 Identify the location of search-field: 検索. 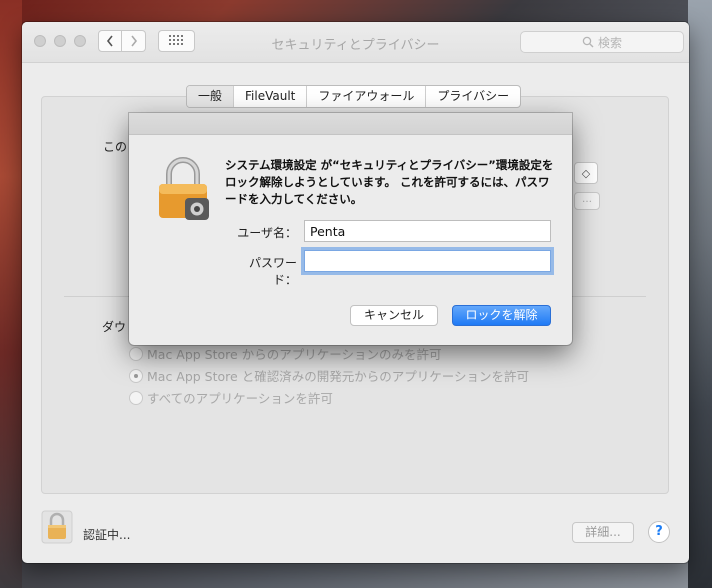
(602, 42).